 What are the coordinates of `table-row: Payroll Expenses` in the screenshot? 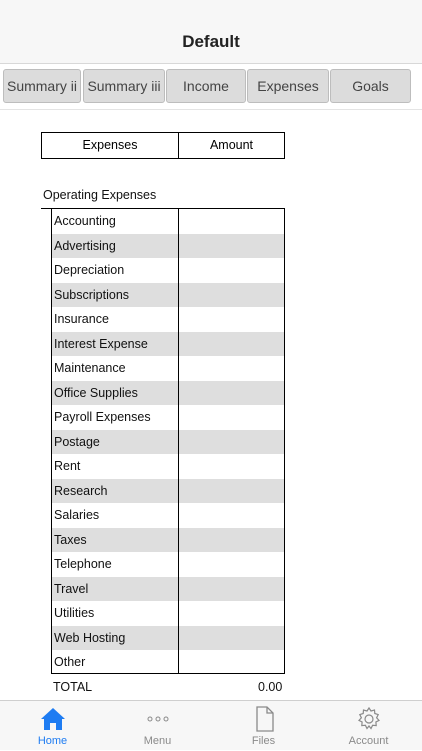 It's located at (168, 417).